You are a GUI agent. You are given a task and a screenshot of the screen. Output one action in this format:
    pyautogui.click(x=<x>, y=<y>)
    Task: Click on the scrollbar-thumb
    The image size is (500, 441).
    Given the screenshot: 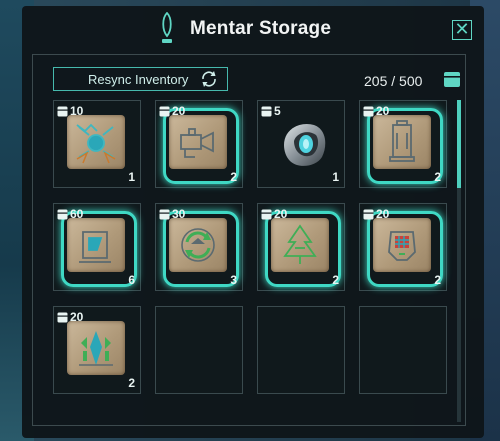 What is the action you would take?
    pyautogui.click(x=459, y=144)
    